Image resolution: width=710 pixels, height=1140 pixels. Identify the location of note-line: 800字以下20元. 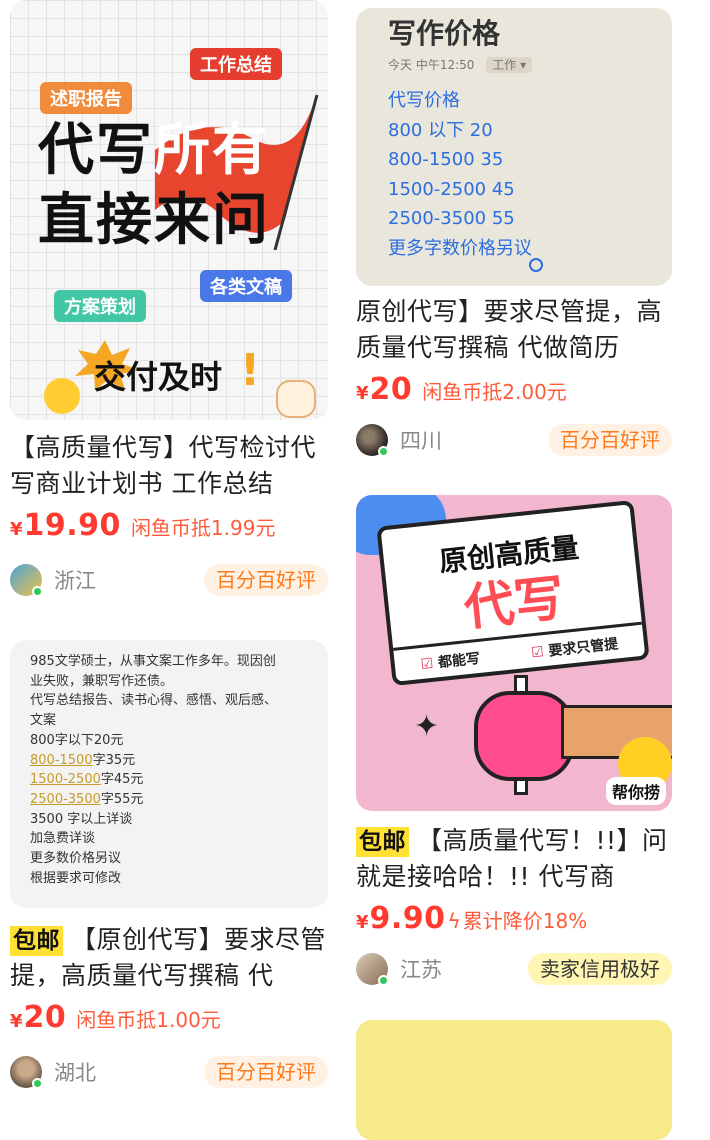
(77, 740).